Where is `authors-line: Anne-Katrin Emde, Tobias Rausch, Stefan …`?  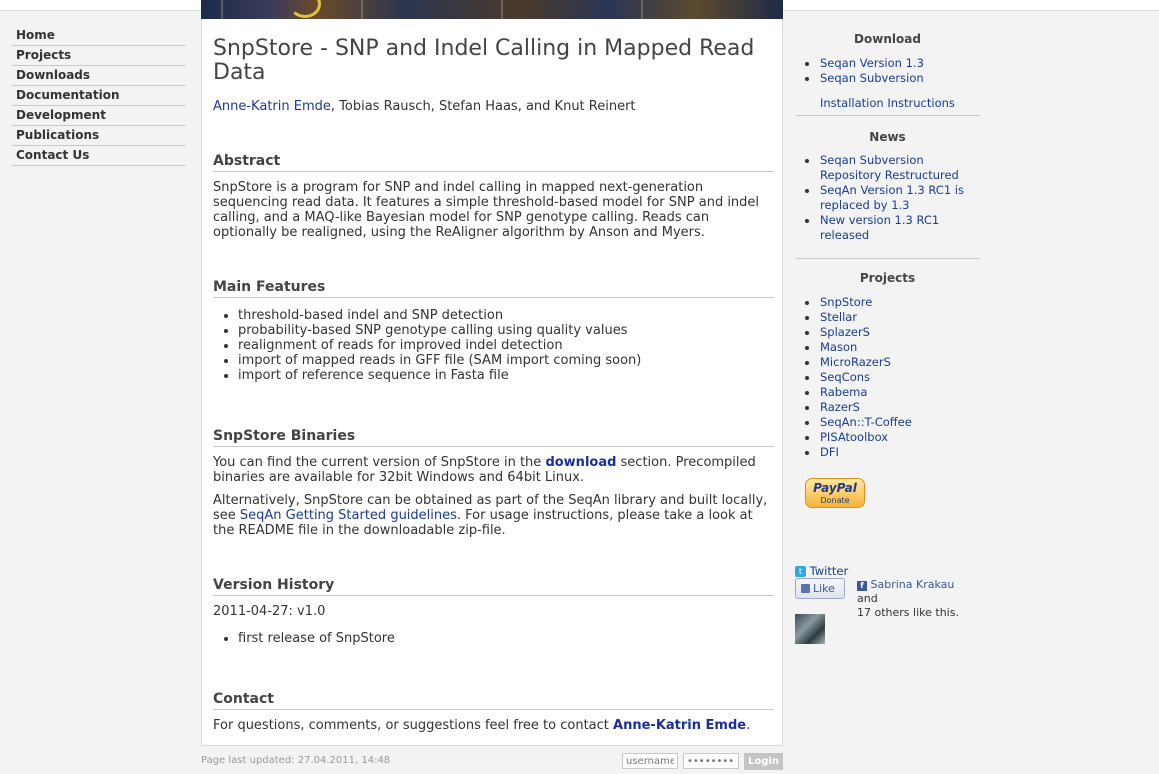
authors-line: Anne-Katrin Emde, Tobias Rausch, Stefan … is located at coordinates (493, 106).